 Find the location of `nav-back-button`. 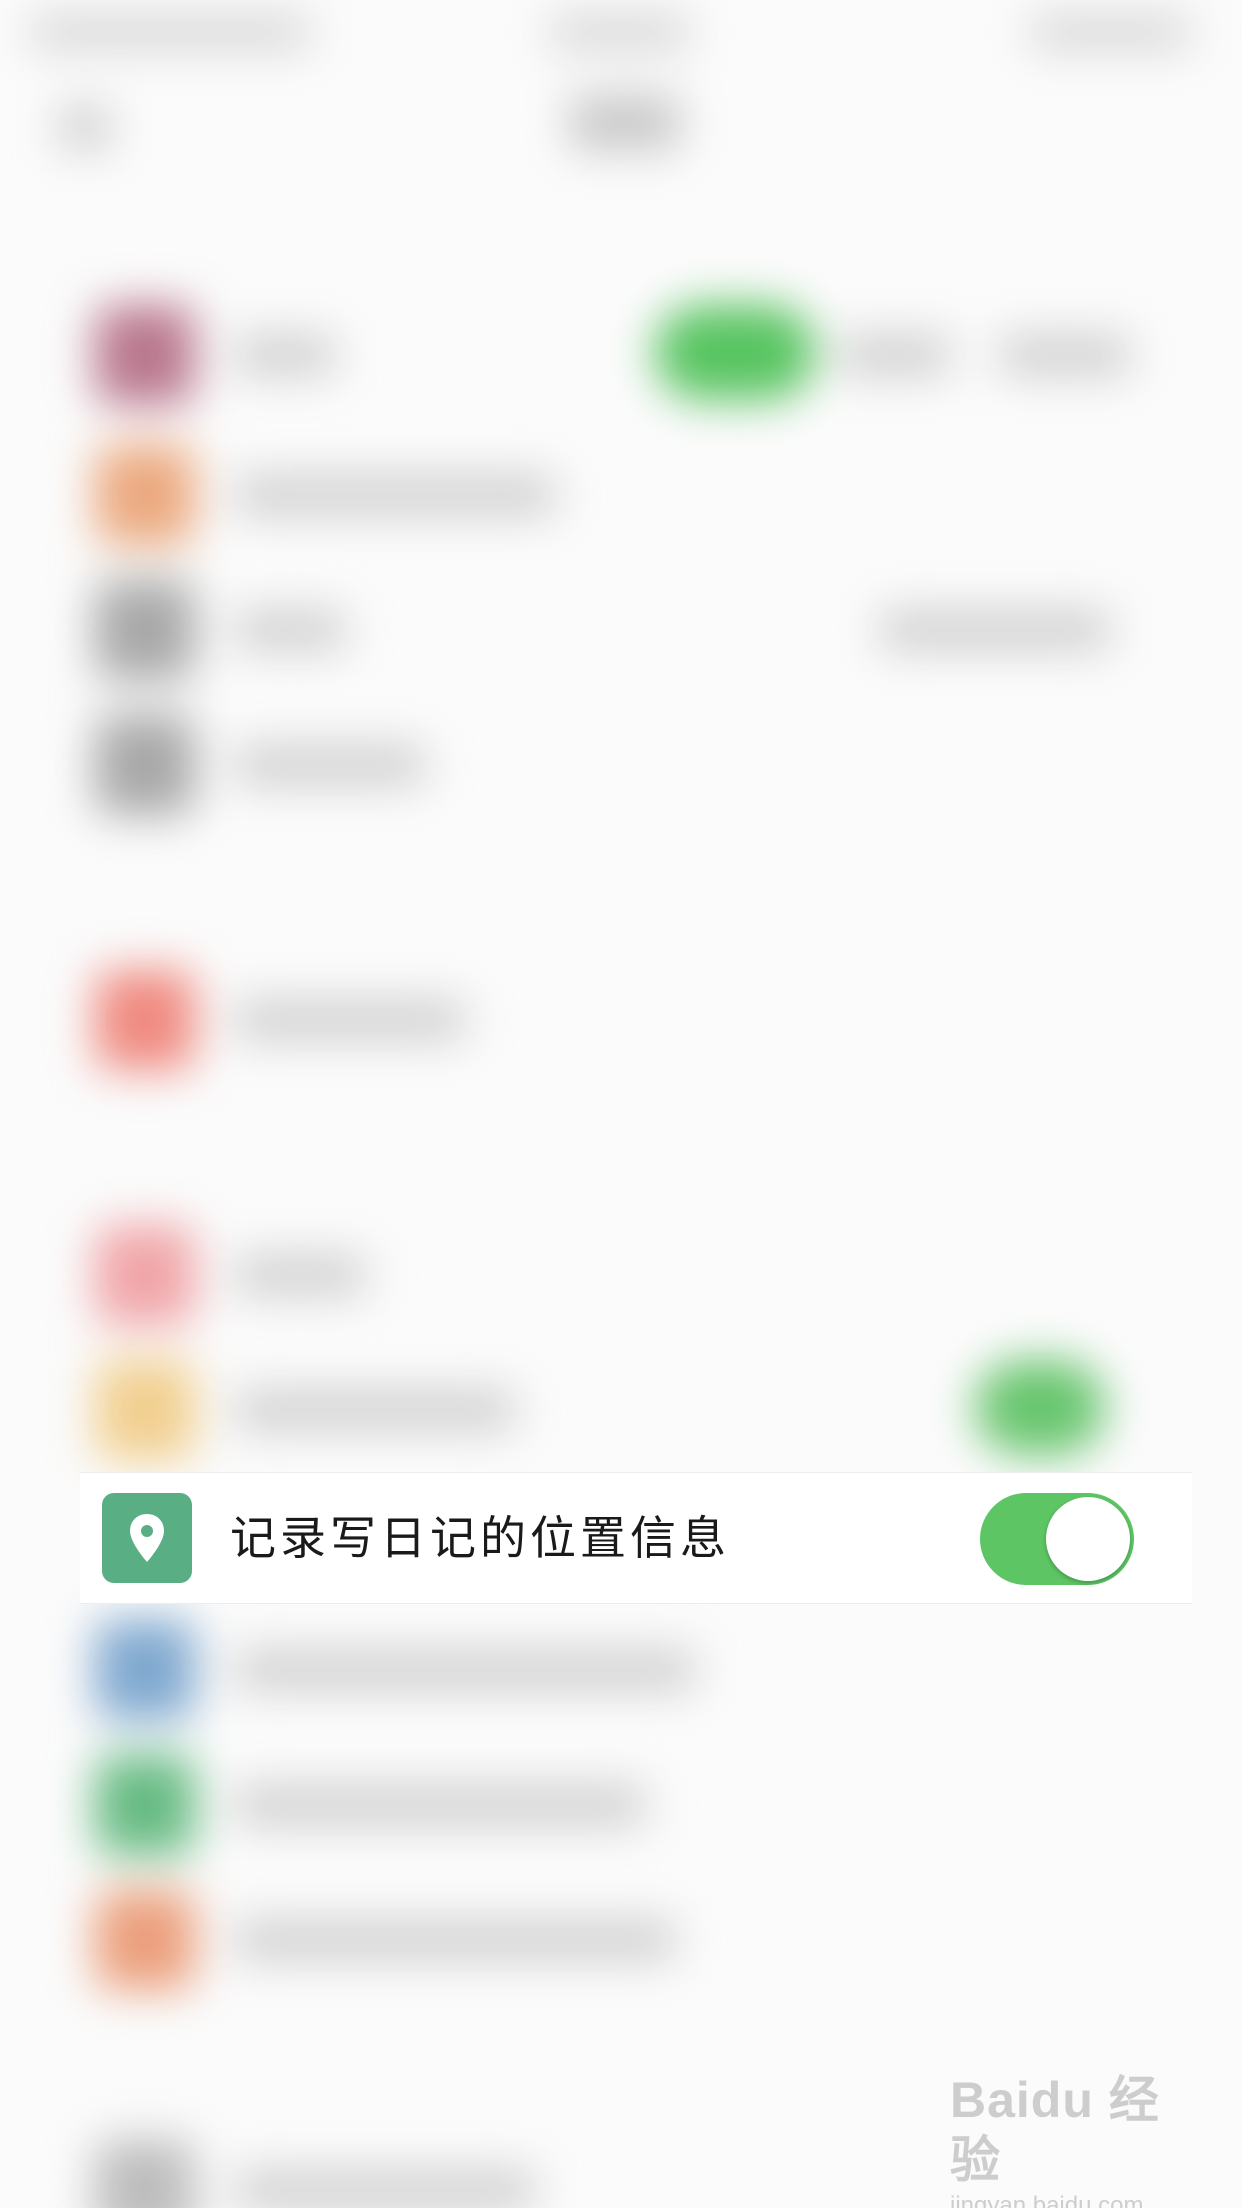

nav-back-button is located at coordinates (85, 127).